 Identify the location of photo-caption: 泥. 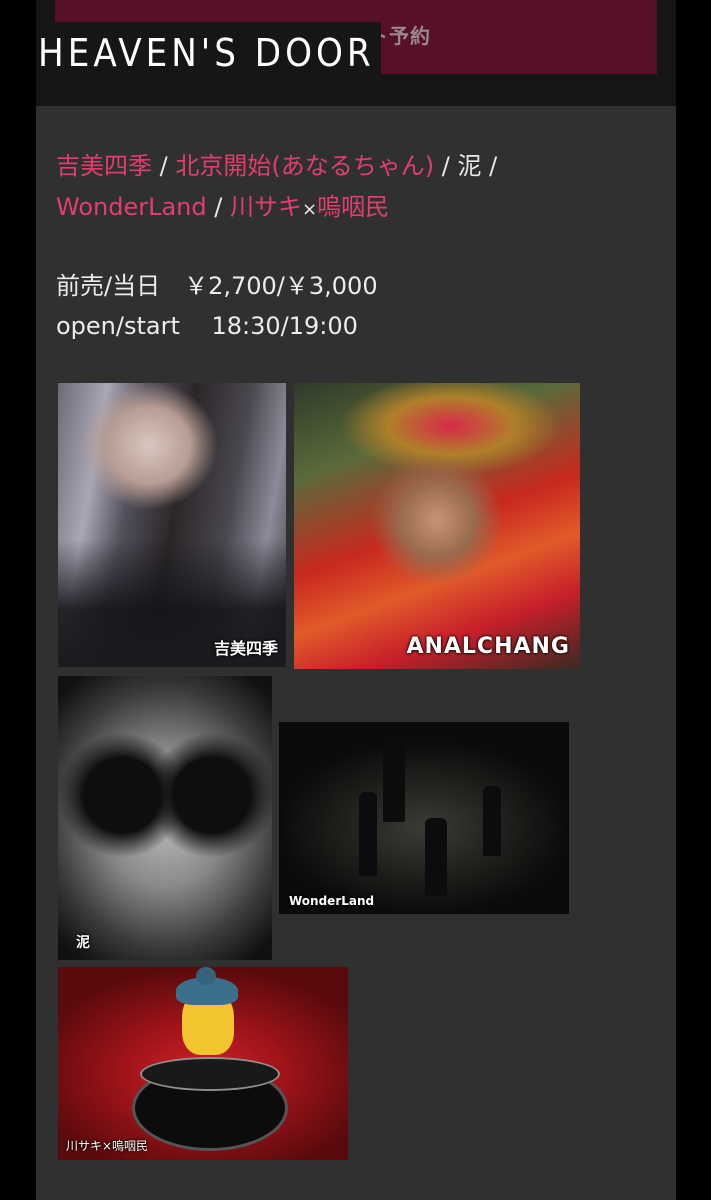
(83, 943).